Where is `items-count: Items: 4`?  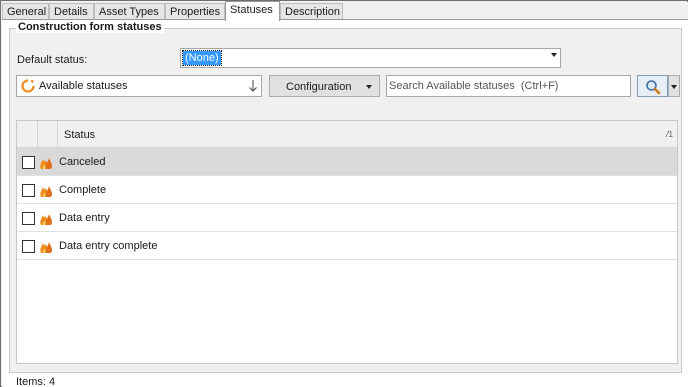 items-count: Items: 4 is located at coordinates (36, 381).